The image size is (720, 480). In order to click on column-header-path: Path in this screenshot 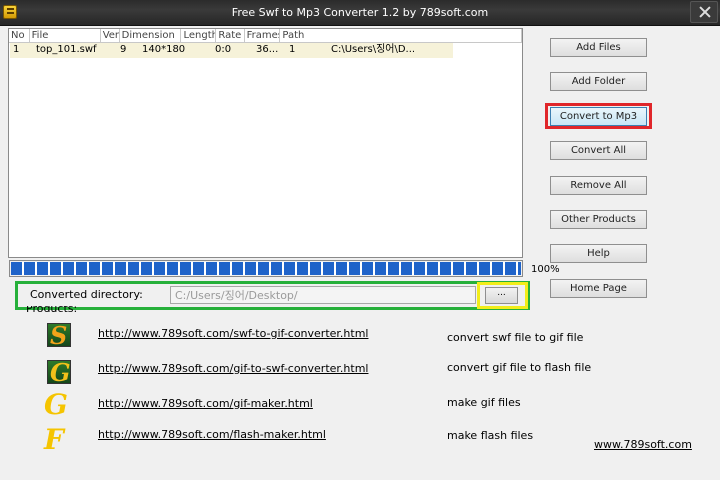, I will do `click(401, 36)`.